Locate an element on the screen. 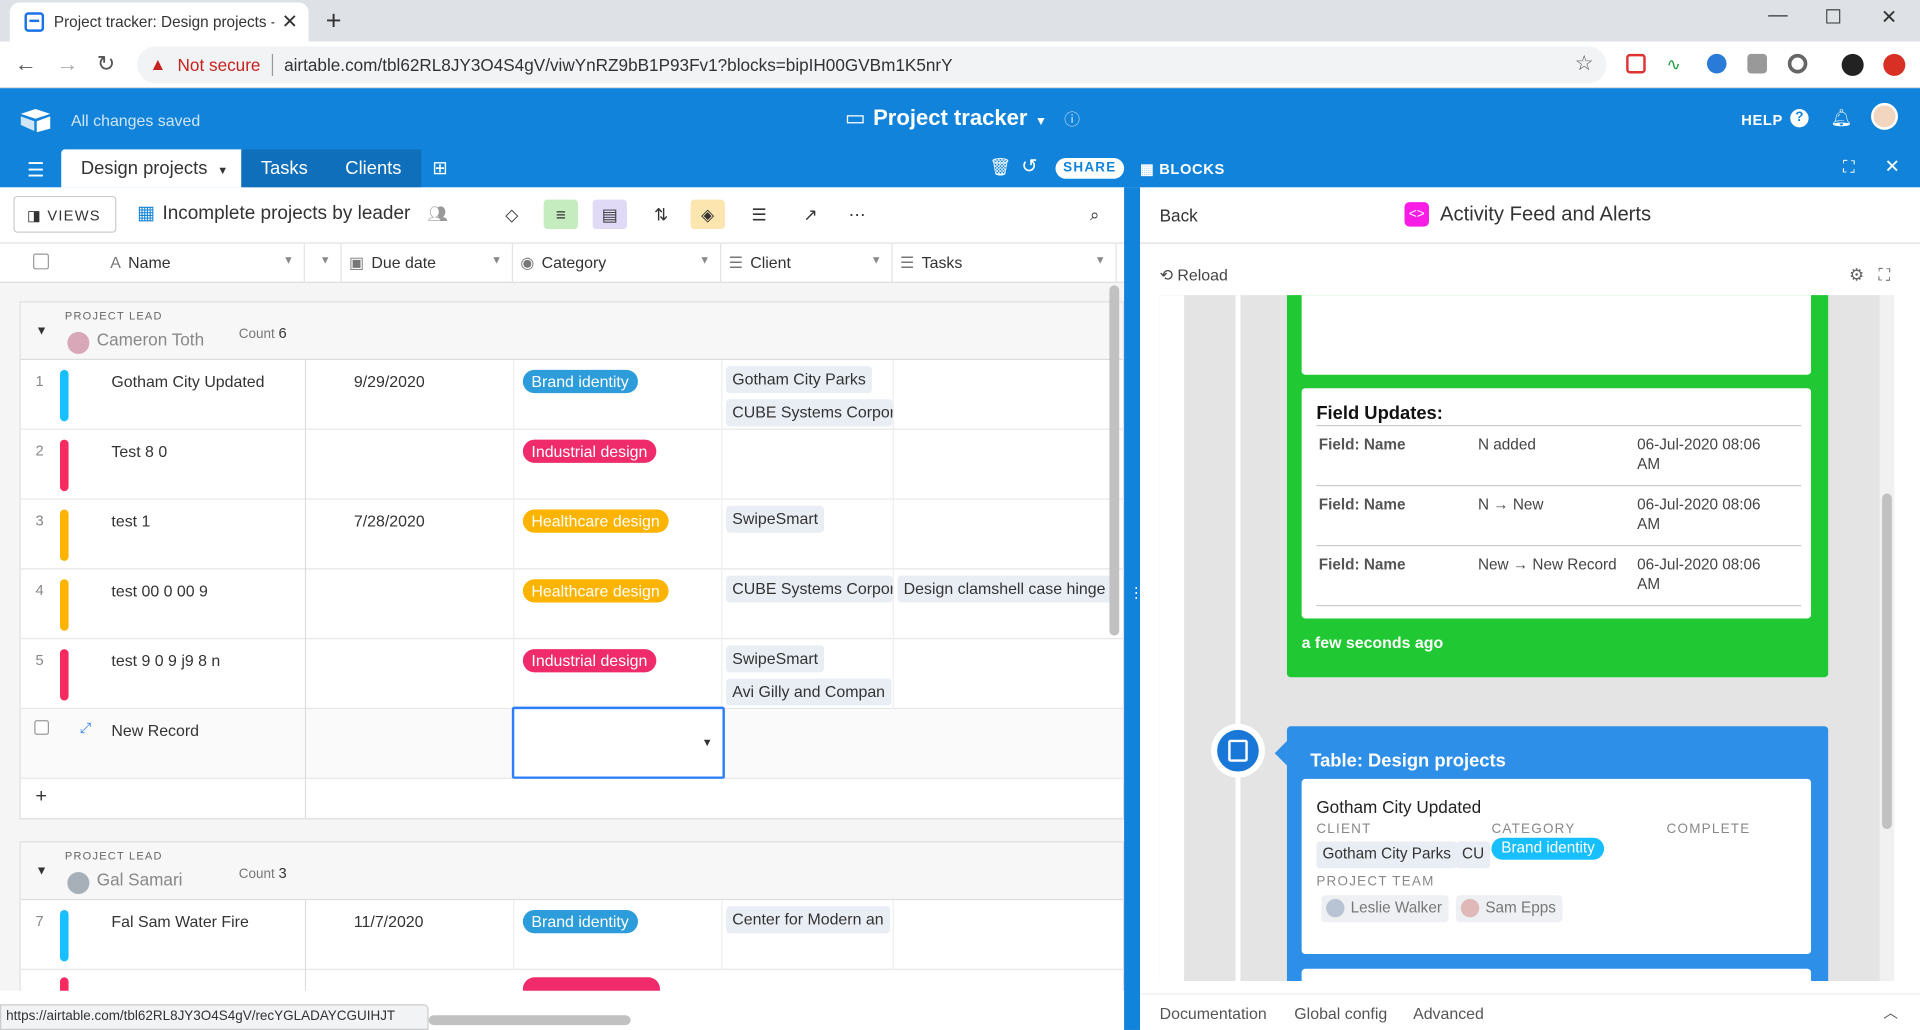 The image size is (1920, 1030). category-cell-editor: ▼ is located at coordinates (618, 742).